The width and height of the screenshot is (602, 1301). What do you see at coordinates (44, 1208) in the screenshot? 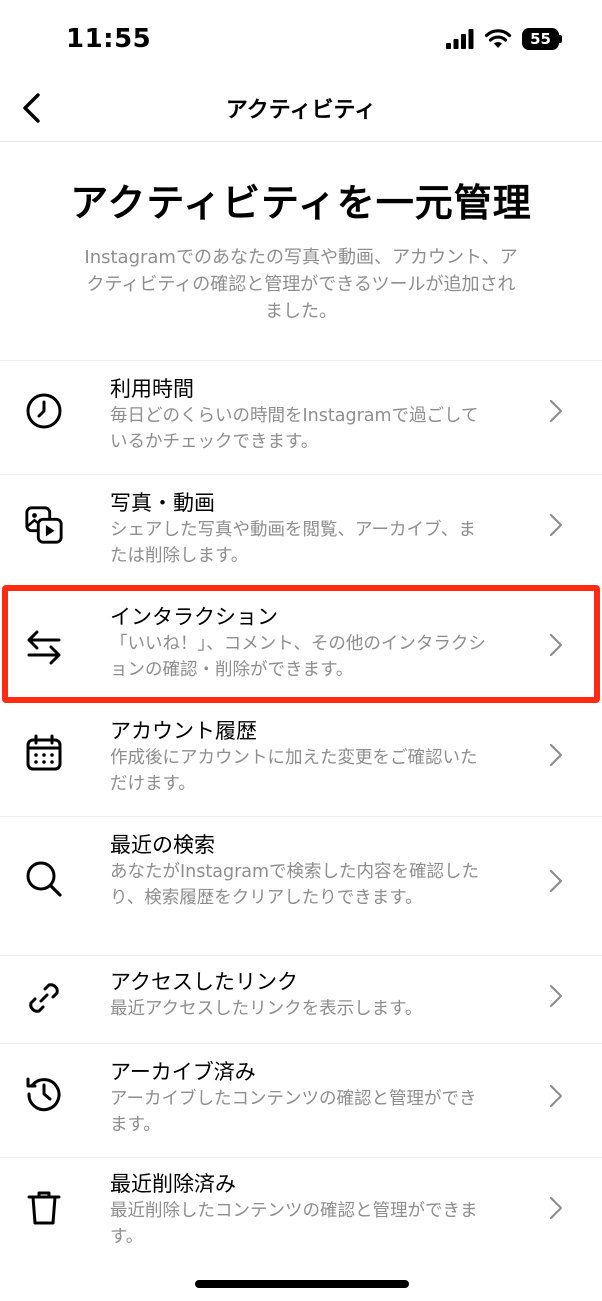
I see `trash-icon` at bounding box center [44, 1208].